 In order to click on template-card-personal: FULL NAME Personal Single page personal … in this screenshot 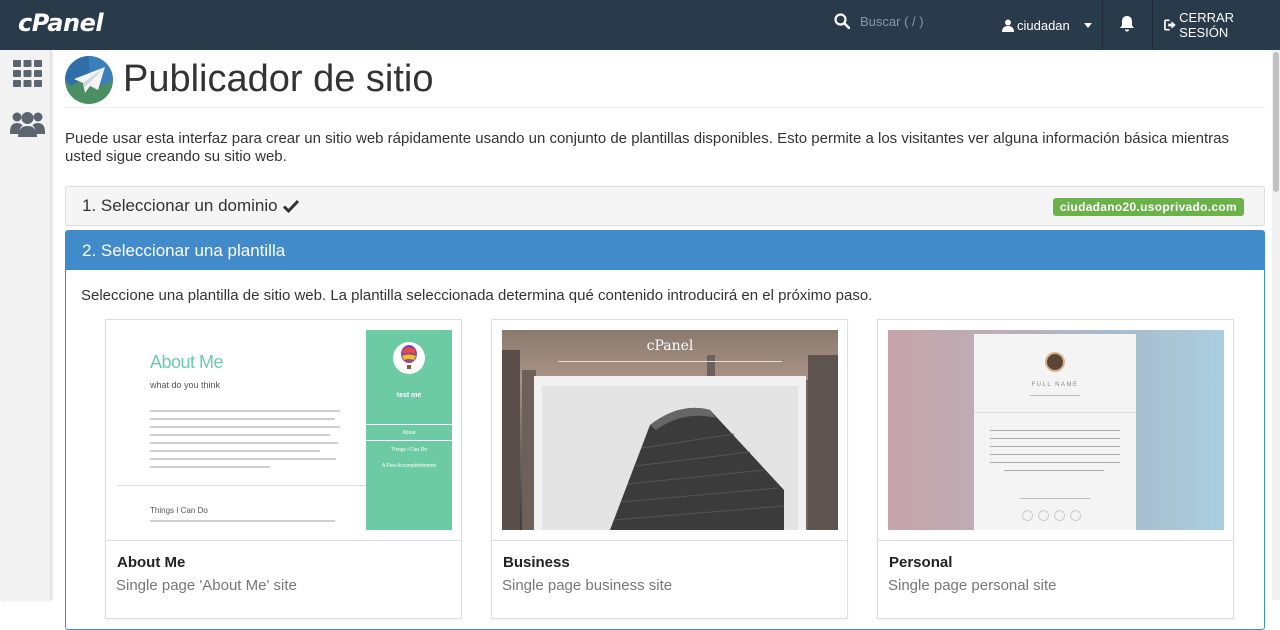, I will do `click(1055, 469)`.